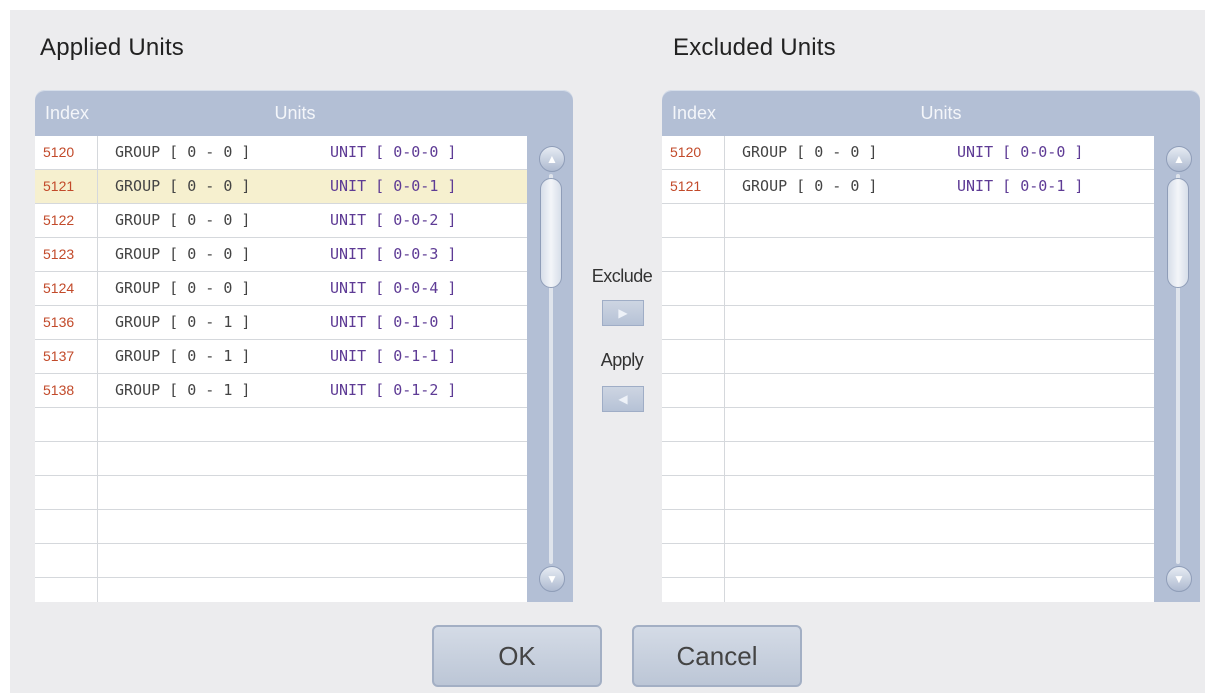 The width and height of the screenshot is (1215, 695). I want to click on row-index: 5138, so click(66, 390).